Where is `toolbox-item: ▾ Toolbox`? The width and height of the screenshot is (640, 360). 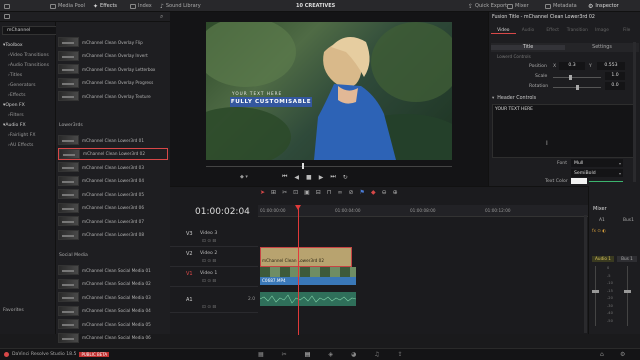 toolbox-item: ▾ Toolbox is located at coordinates (28, 45).